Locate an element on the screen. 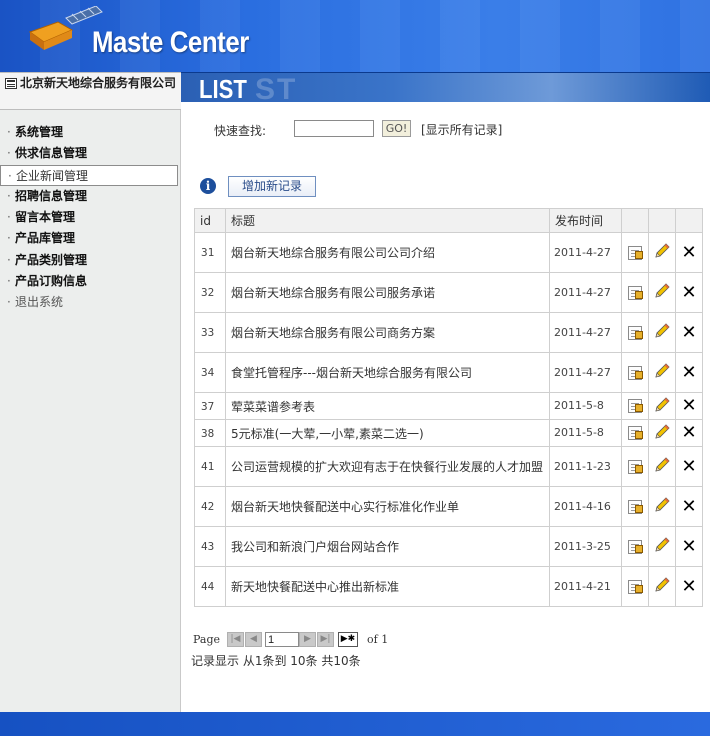 The width and height of the screenshot is (710, 736). jump-page-icon: ▶✱ is located at coordinates (348, 639).